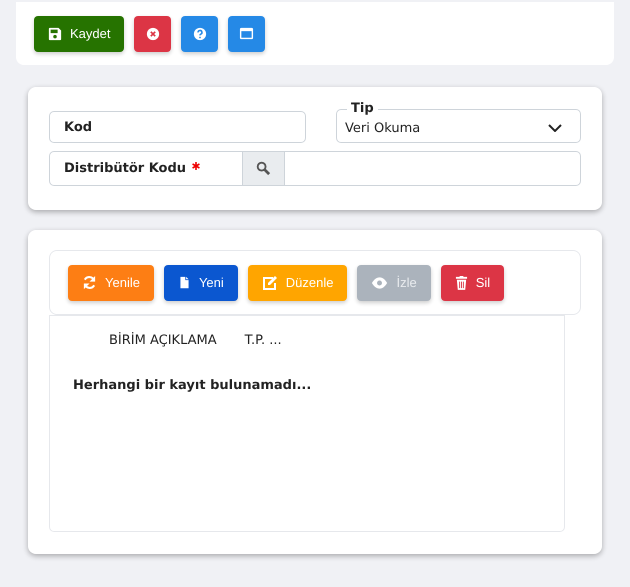 The height and width of the screenshot is (587, 630). I want to click on save-button: Kaydet, so click(79, 34).